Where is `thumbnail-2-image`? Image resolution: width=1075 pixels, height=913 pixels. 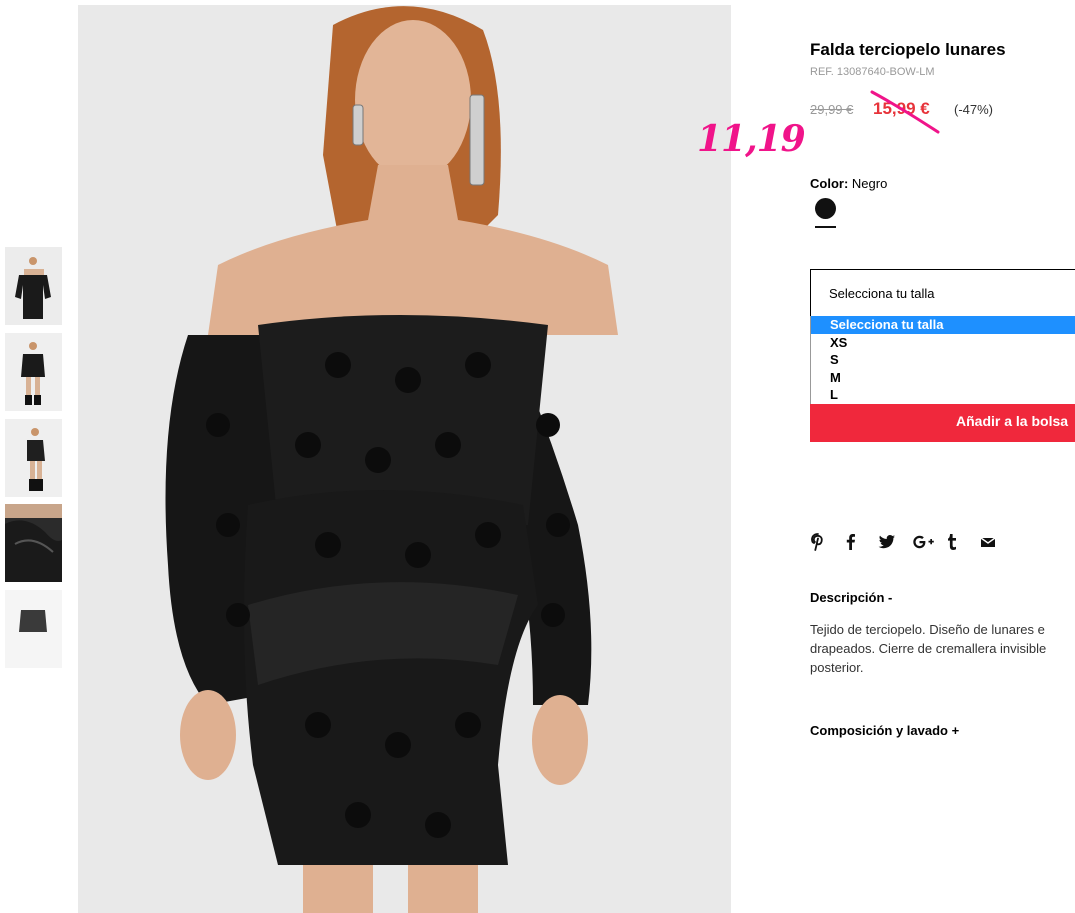 thumbnail-2-image is located at coordinates (33, 372).